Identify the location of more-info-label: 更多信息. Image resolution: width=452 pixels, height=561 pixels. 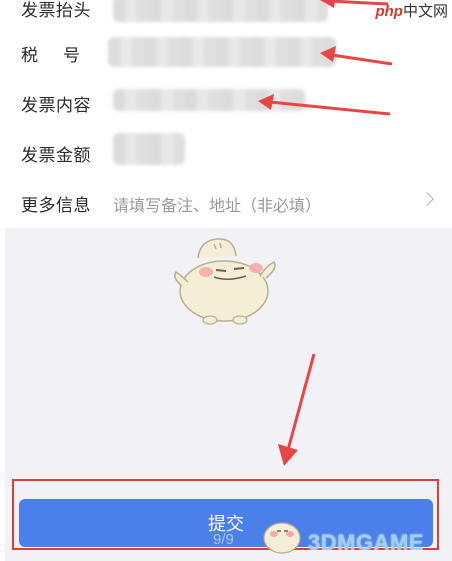
(56, 205).